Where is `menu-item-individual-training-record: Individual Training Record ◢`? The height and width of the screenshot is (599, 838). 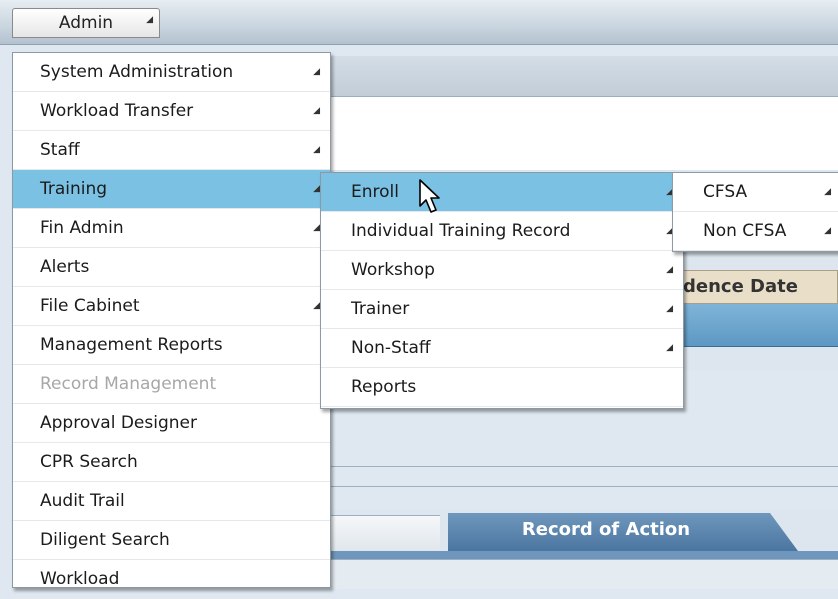
menu-item-individual-training-record: Individual Training Record ◢ is located at coordinates (502, 231).